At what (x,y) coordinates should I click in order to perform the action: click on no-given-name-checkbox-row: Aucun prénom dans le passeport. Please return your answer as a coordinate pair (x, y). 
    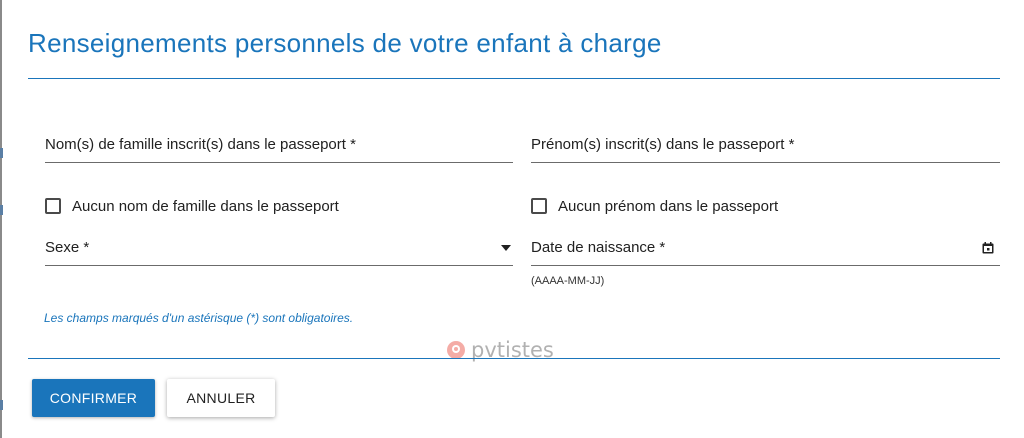
    Looking at the image, I should click on (654, 206).